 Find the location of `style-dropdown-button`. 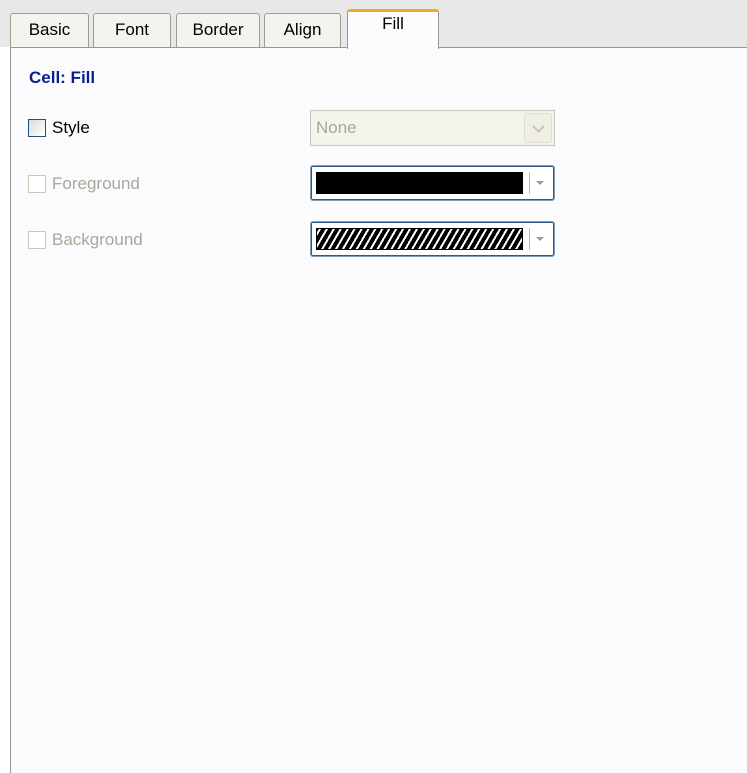

style-dropdown-button is located at coordinates (538, 128).